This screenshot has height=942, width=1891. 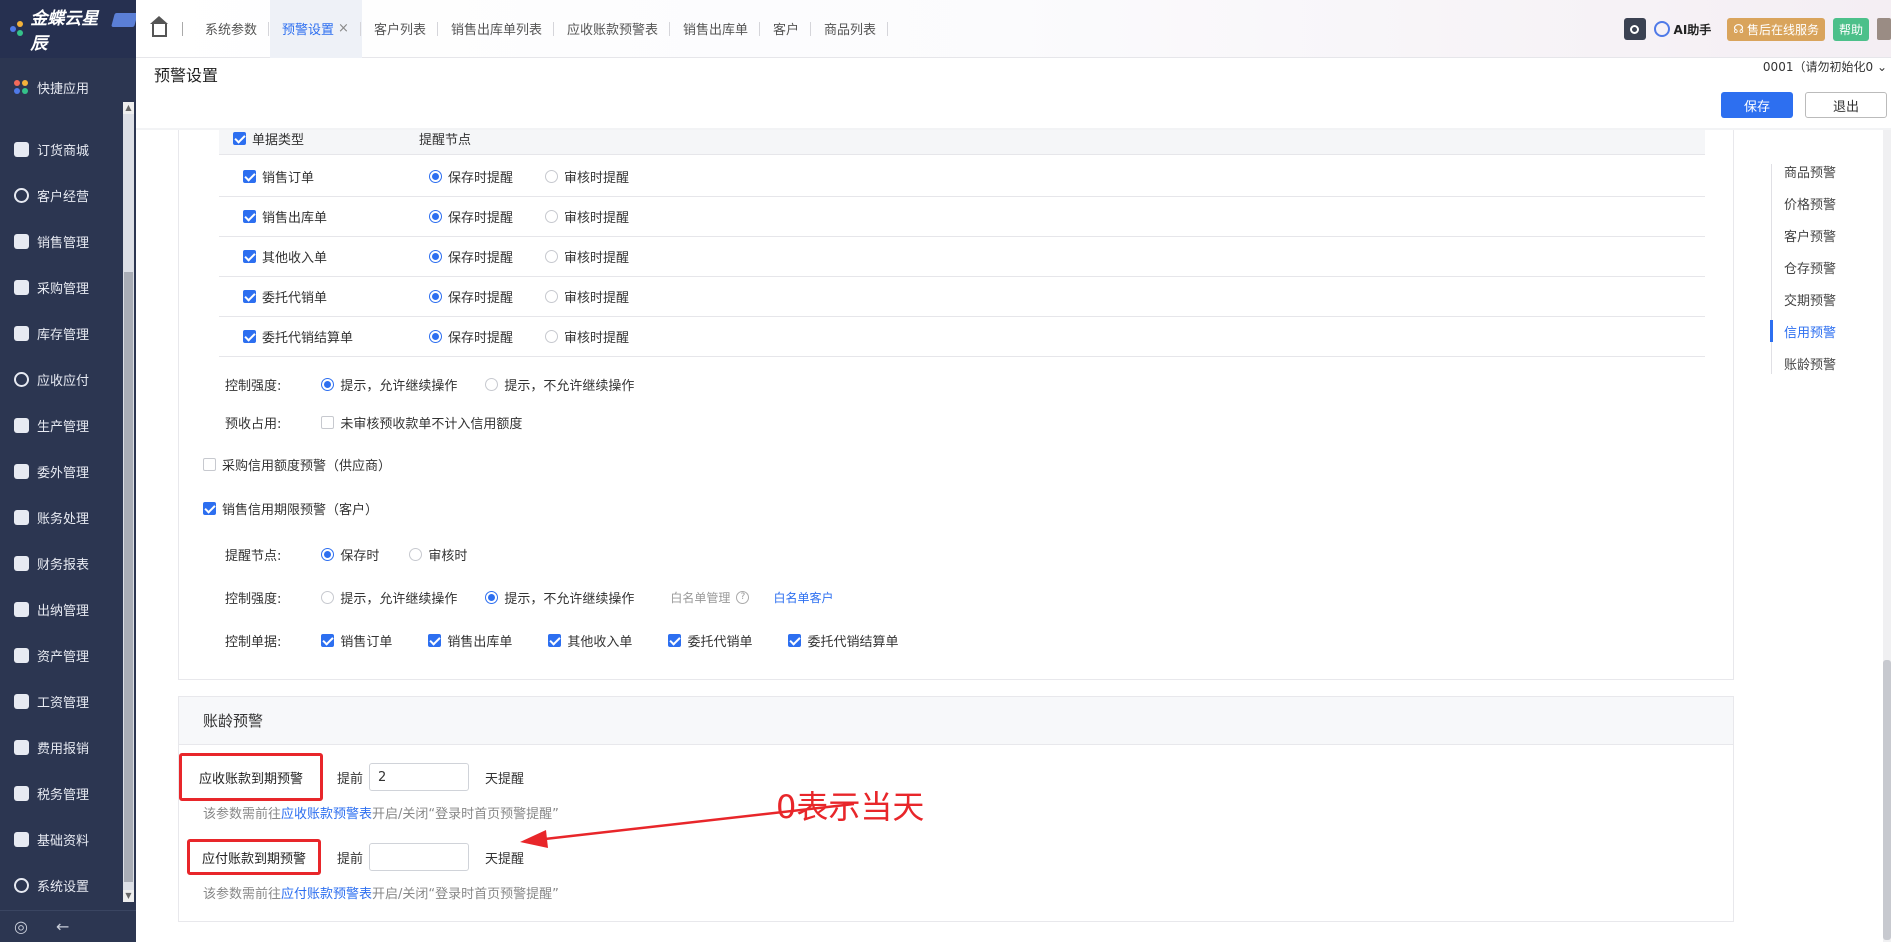 I want to click on purchase-credit-checkbox, so click(x=209, y=464).